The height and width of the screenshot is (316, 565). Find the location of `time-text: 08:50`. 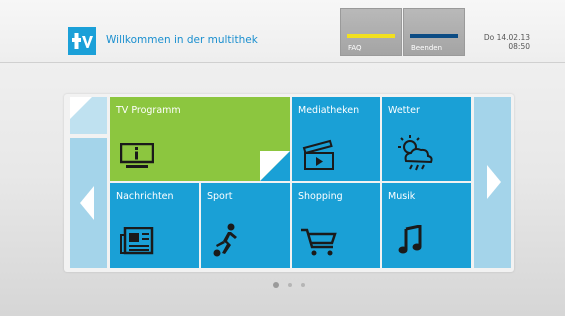

time-text: 08:50 is located at coordinates (519, 46).